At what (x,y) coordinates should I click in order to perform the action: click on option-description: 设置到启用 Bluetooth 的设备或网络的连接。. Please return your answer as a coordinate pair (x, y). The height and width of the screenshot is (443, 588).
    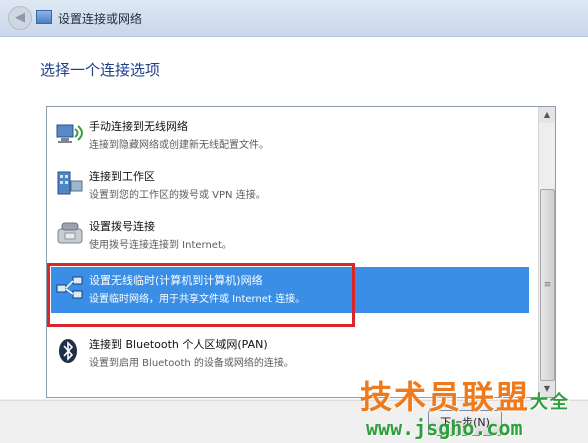
    Looking at the image, I should click on (191, 363).